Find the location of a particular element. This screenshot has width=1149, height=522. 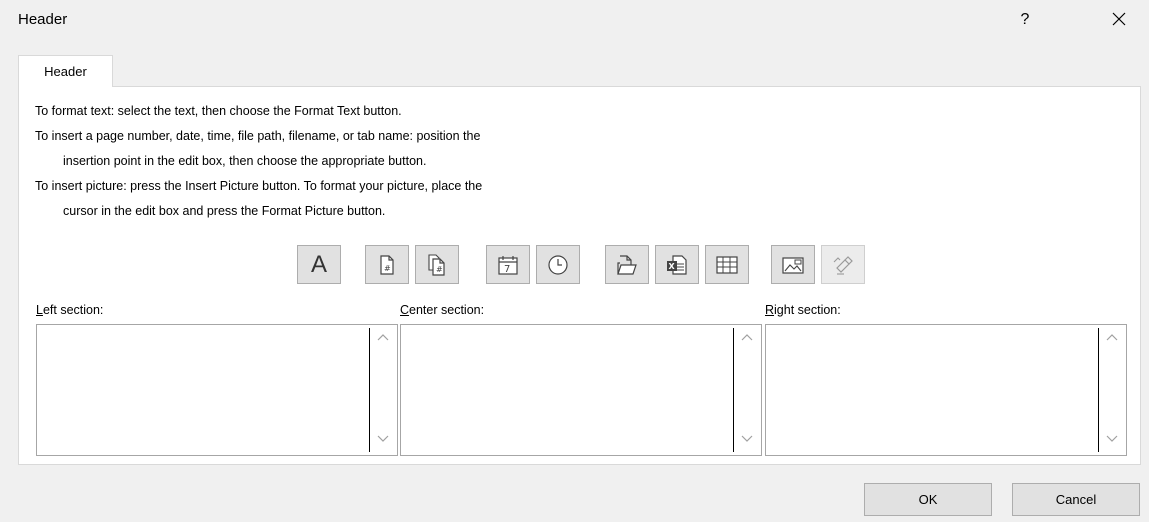

close-button is located at coordinates (1119, 19).